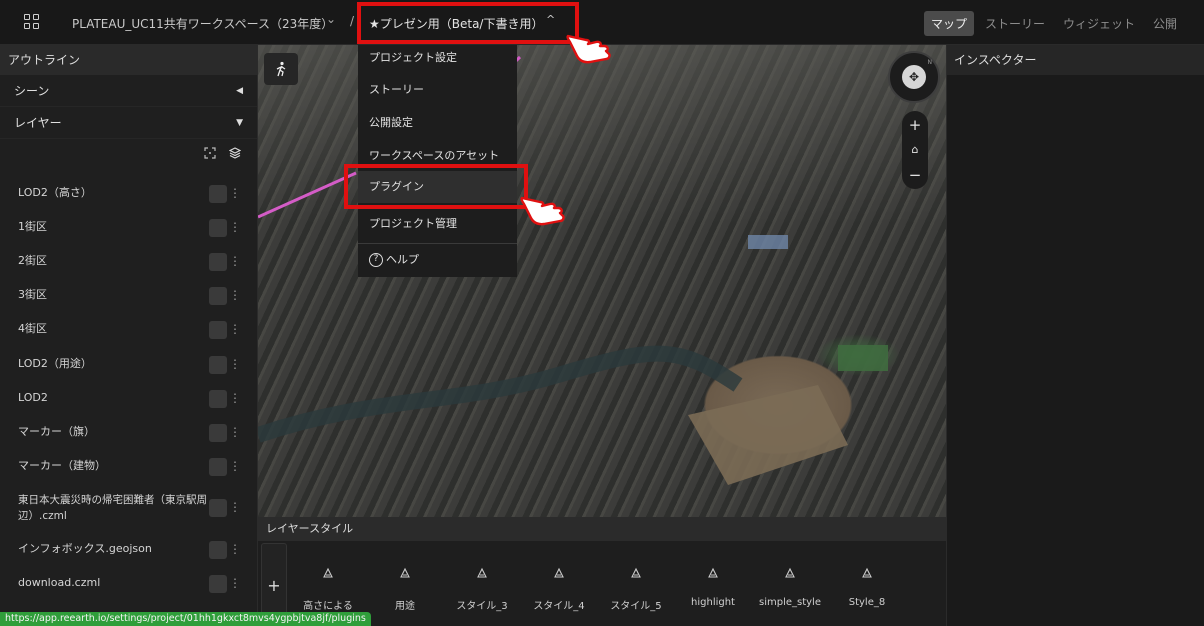 Image resolution: width=1204 pixels, height=626 pixels. Describe the element at coordinates (239, 91) in the screenshot. I see `collapse-left-icon: ◀` at that location.